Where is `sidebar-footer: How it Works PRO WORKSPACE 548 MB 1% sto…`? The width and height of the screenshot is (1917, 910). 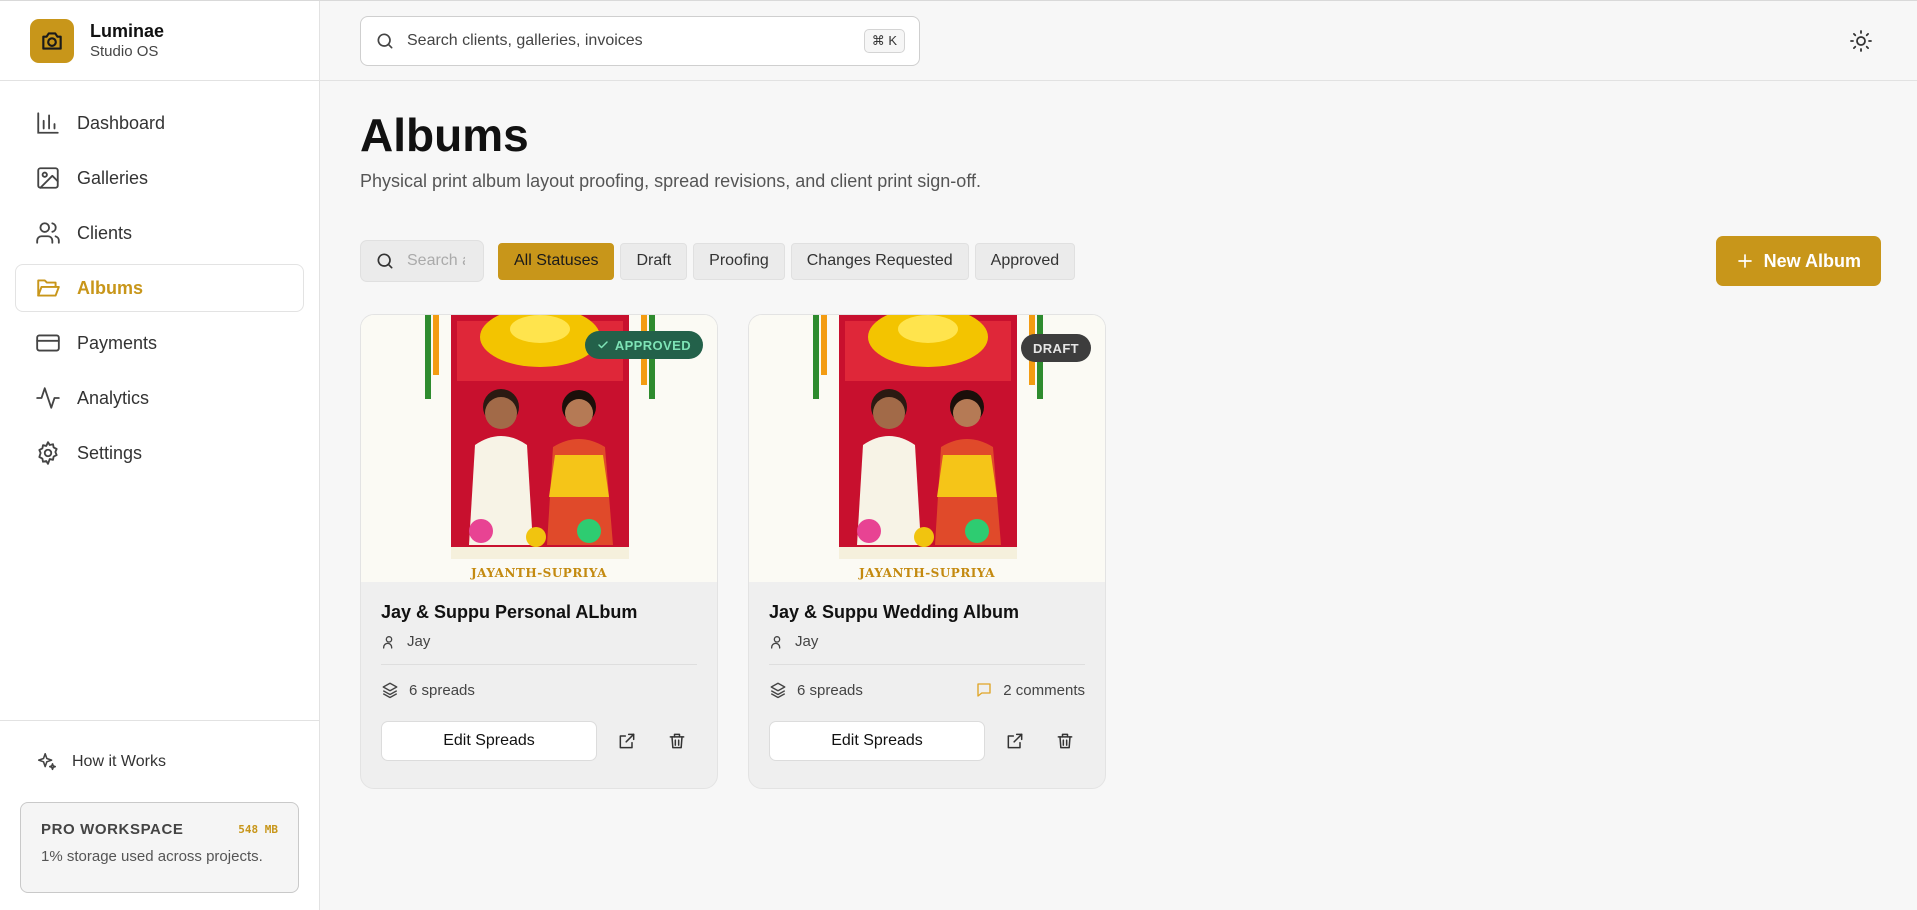 sidebar-footer: How it Works PRO WORKSPACE 548 MB 1% sto… is located at coordinates (159, 815).